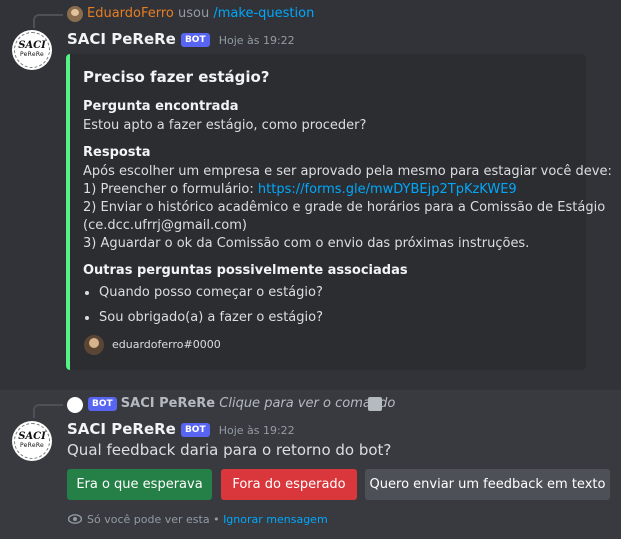 The height and width of the screenshot is (539, 621). I want to click on reply-author: SACI PeReRe, so click(168, 403).